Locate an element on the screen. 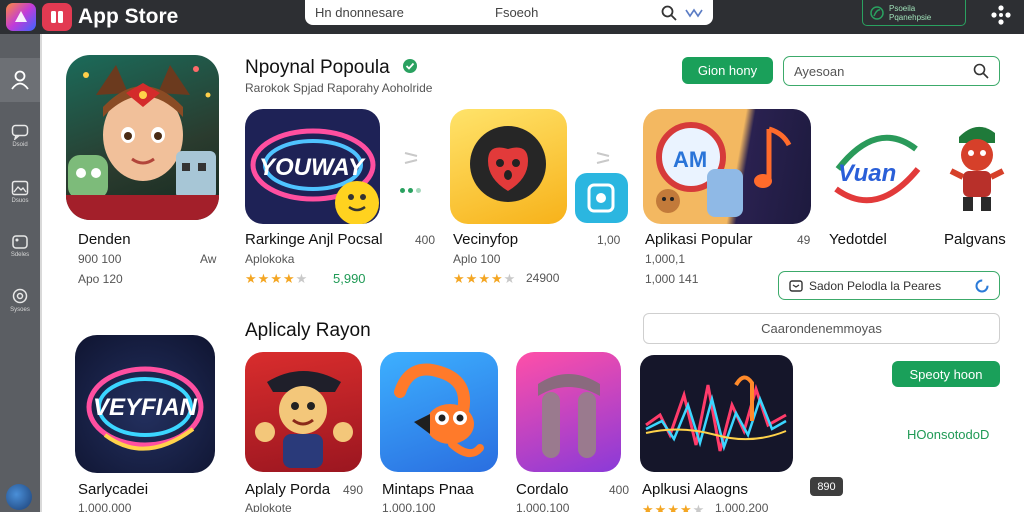  page-subtitle: Rarokok Spjad Raporahy Aoholride is located at coordinates (339, 88).